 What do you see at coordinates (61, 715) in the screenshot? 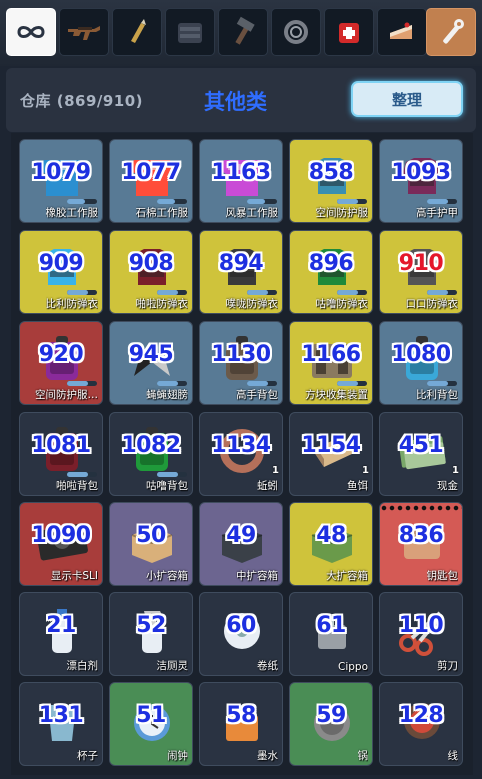
I see `item-count: 131` at bounding box center [61, 715].